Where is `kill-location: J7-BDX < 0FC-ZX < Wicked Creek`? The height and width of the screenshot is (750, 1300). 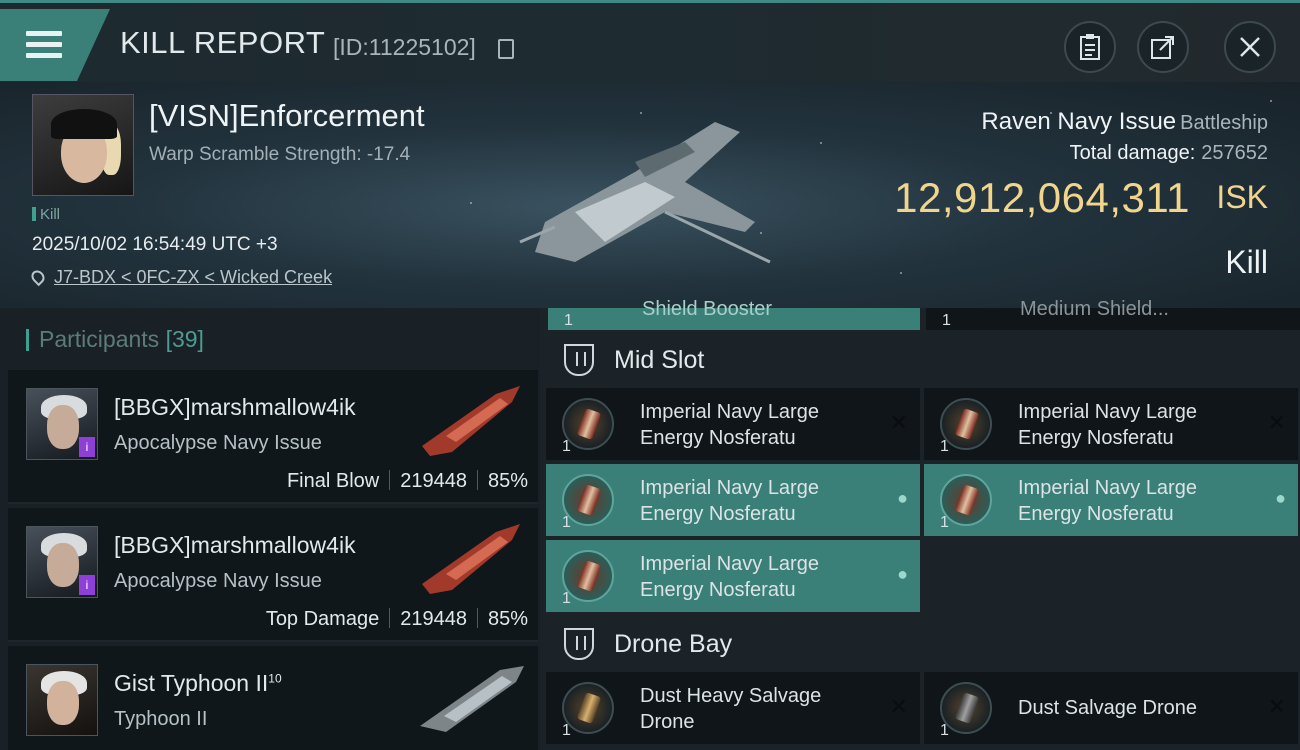 kill-location: J7-BDX < 0FC-ZX < Wicked Creek is located at coordinates (180, 277).